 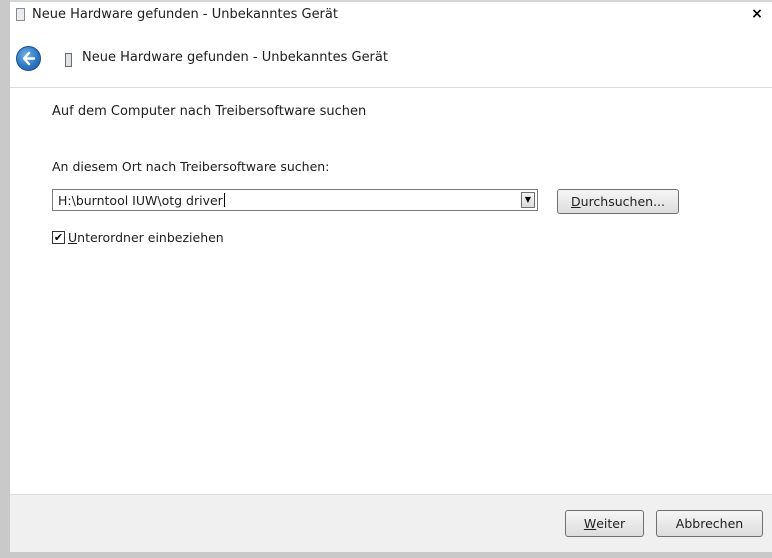 What do you see at coordinates (224, 200) in the screenshot?
I see `text-cursor` at bounding box center [224, 200].